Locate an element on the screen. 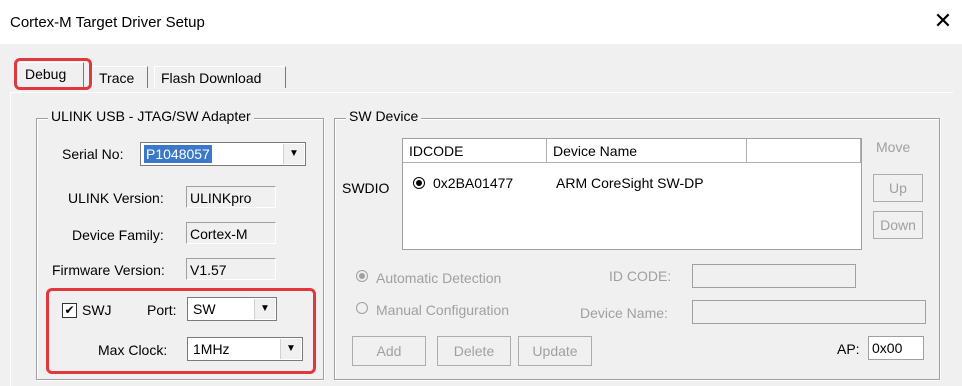  manual-config-radio is located at coordinates (362, 308).